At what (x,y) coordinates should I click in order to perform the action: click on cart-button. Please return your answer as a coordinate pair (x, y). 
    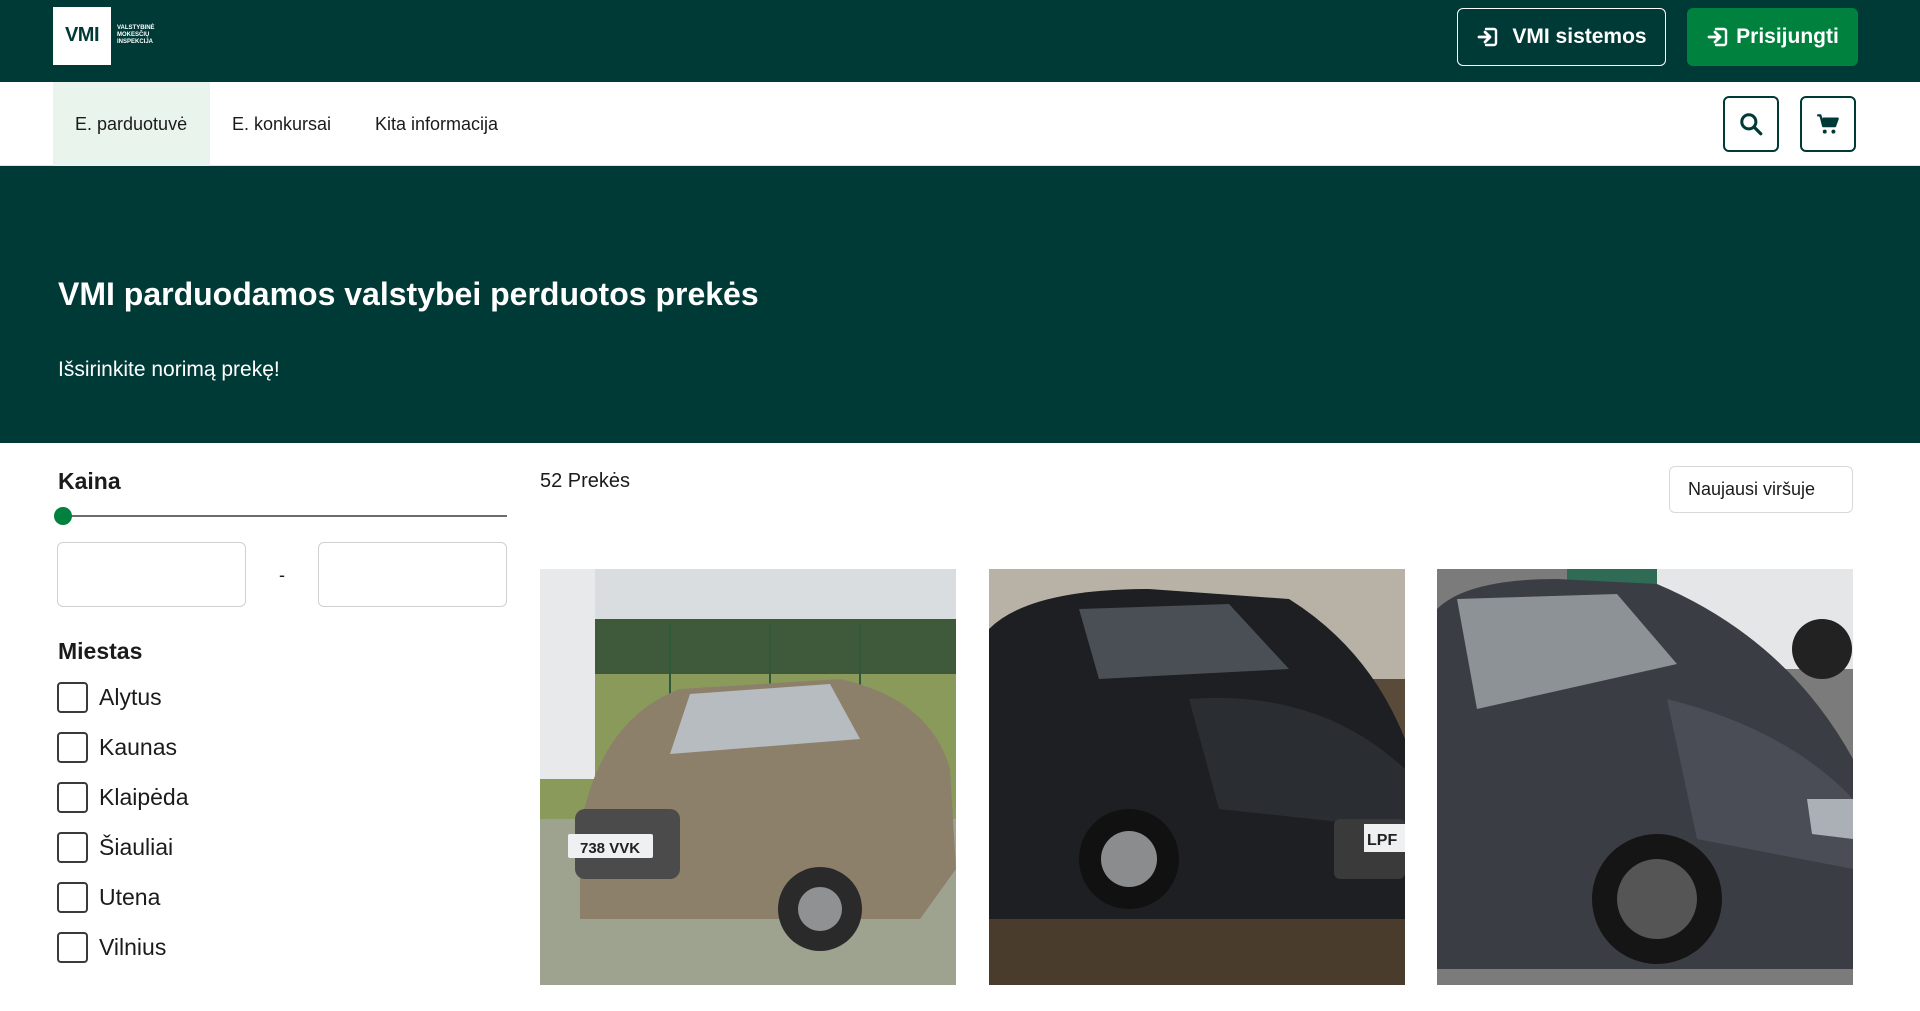
    Looking at the image, I should click on (1828, 124).